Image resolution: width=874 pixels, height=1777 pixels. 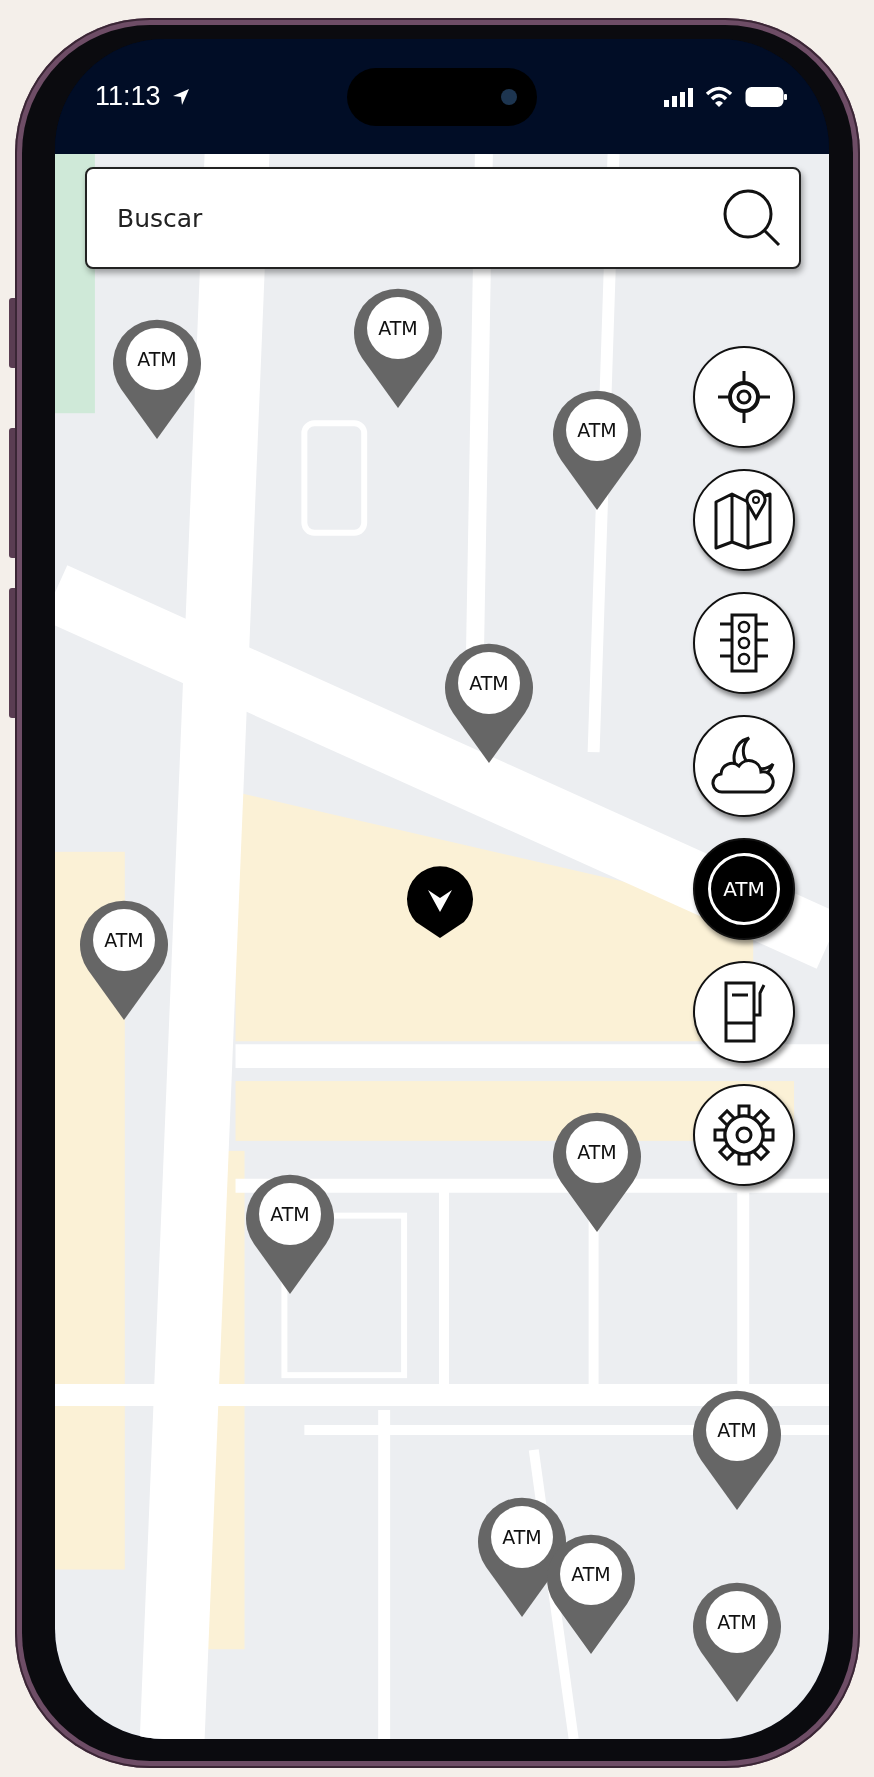 I want to click on search-icon, so click(x=752, y=218).